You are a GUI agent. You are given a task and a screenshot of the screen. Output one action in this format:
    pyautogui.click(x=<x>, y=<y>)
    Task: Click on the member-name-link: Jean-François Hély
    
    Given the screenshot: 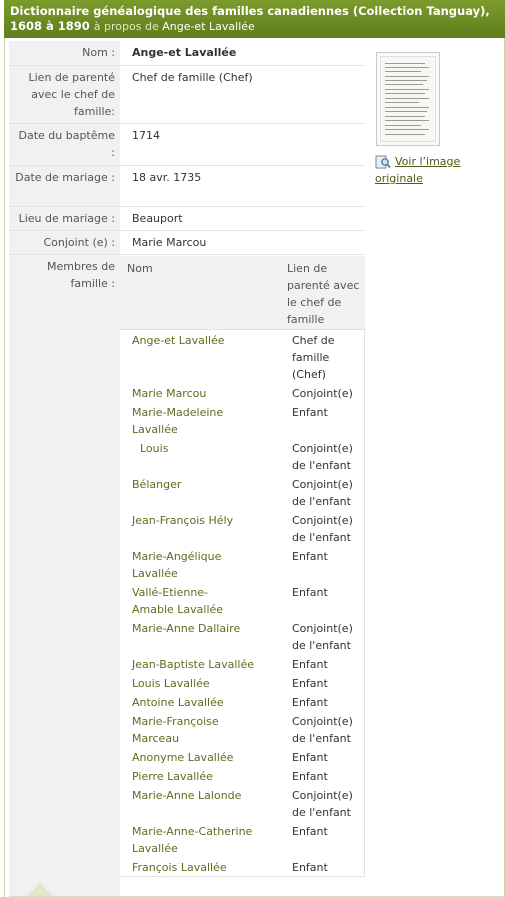 What is the action you would take?
    pyautogui.click(x=207, y=520)
    